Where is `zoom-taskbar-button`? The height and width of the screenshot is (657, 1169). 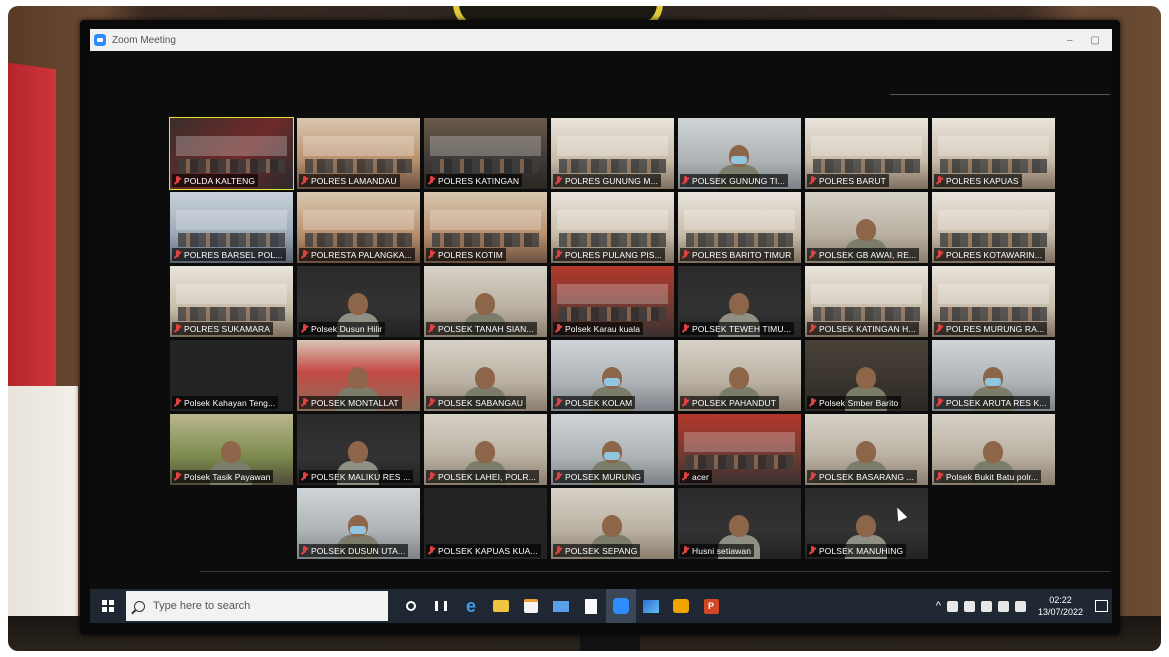 zoom-taskbar-button is located at coordinates (621, 606).